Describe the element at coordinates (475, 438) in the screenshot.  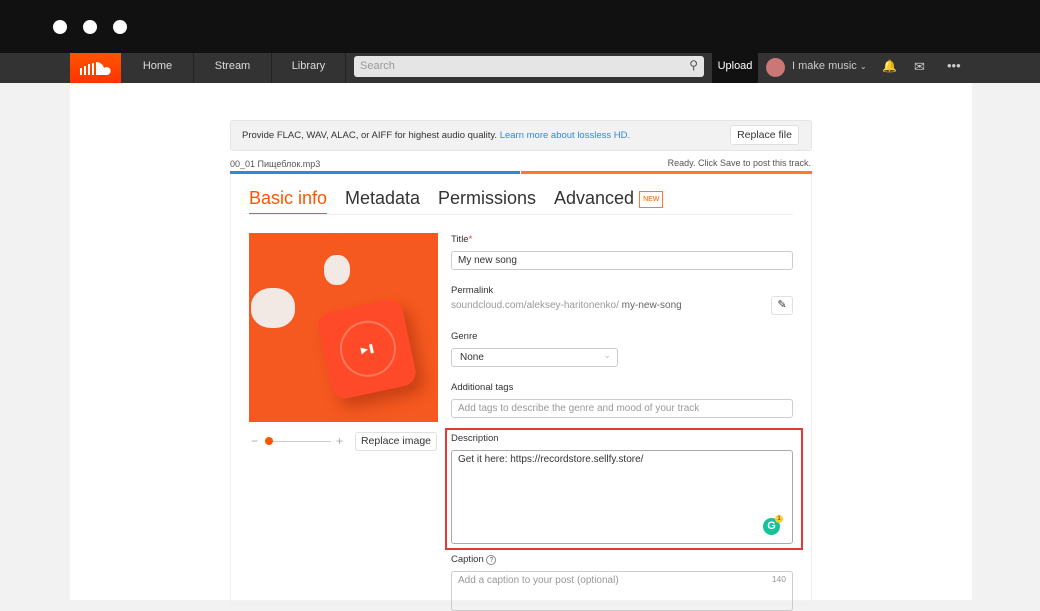
I see `description-label: Description` at that location.